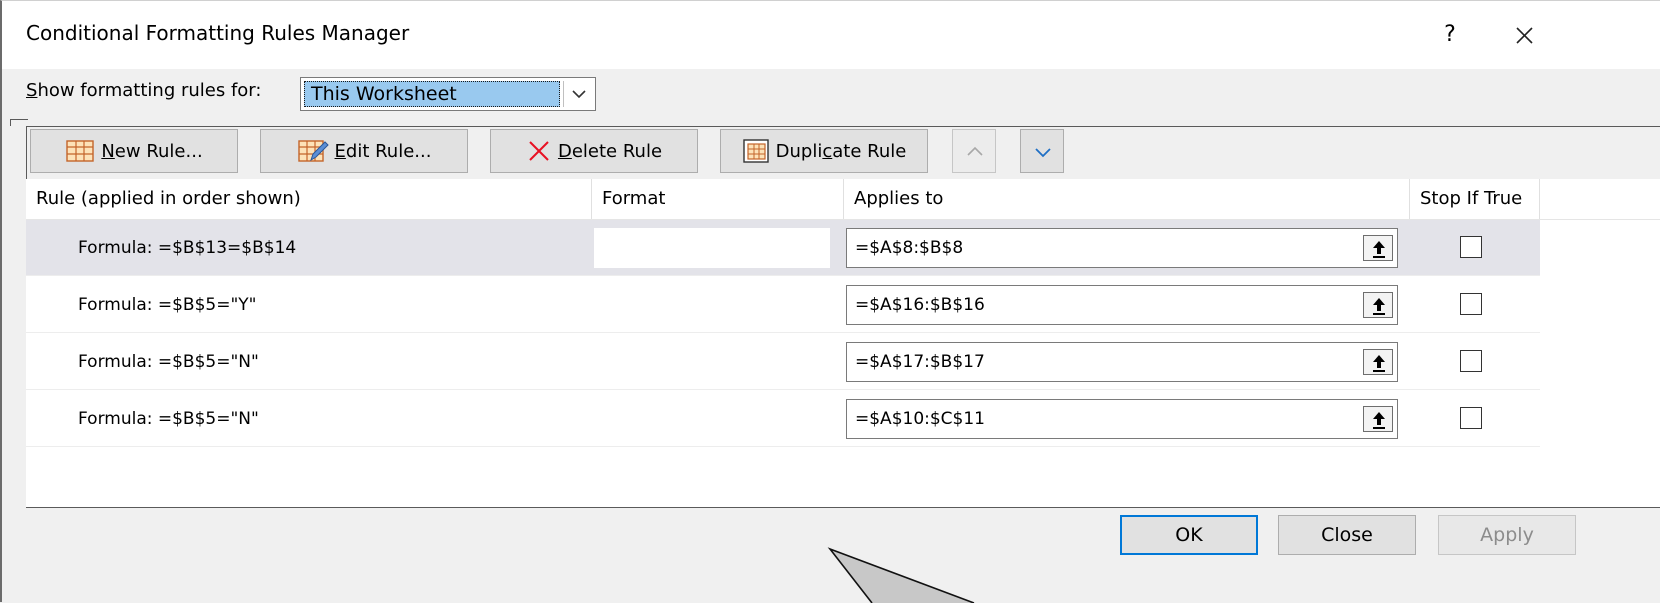 This screenshot has height=603, width=1660. I want to click on chevron-up-icon, so click(975, 151).